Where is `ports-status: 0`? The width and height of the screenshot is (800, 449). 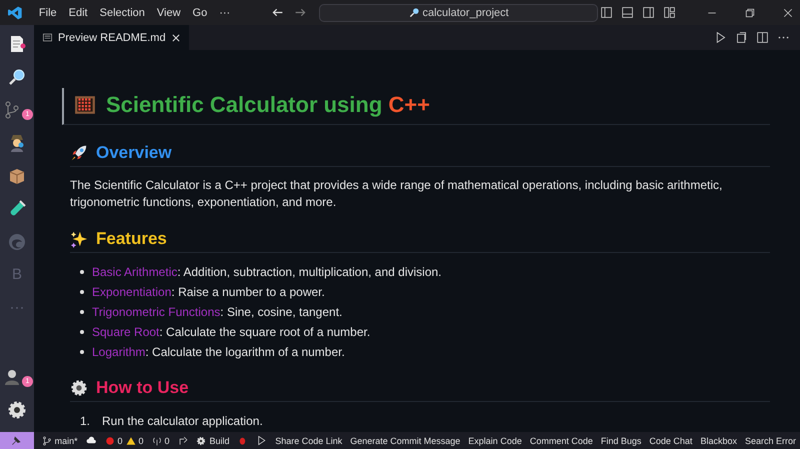
ports-status: 0 is located at coordinates (161, 441).